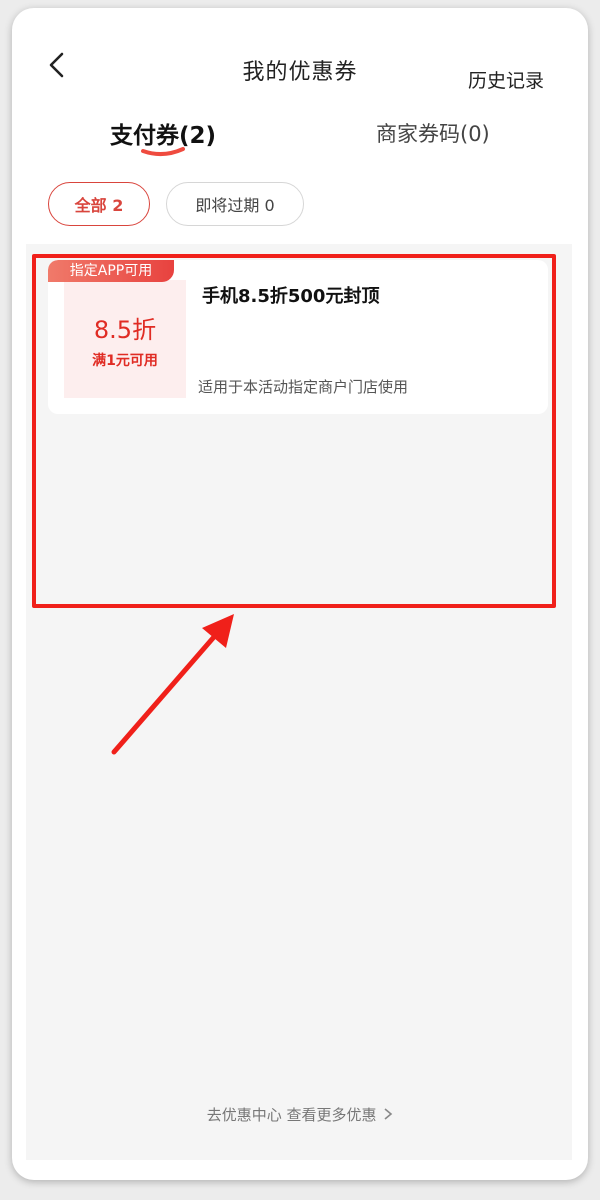 This screenshot has width=600, height=1200. I want to click on history-records-link: 历史记录, so click(506, 79).